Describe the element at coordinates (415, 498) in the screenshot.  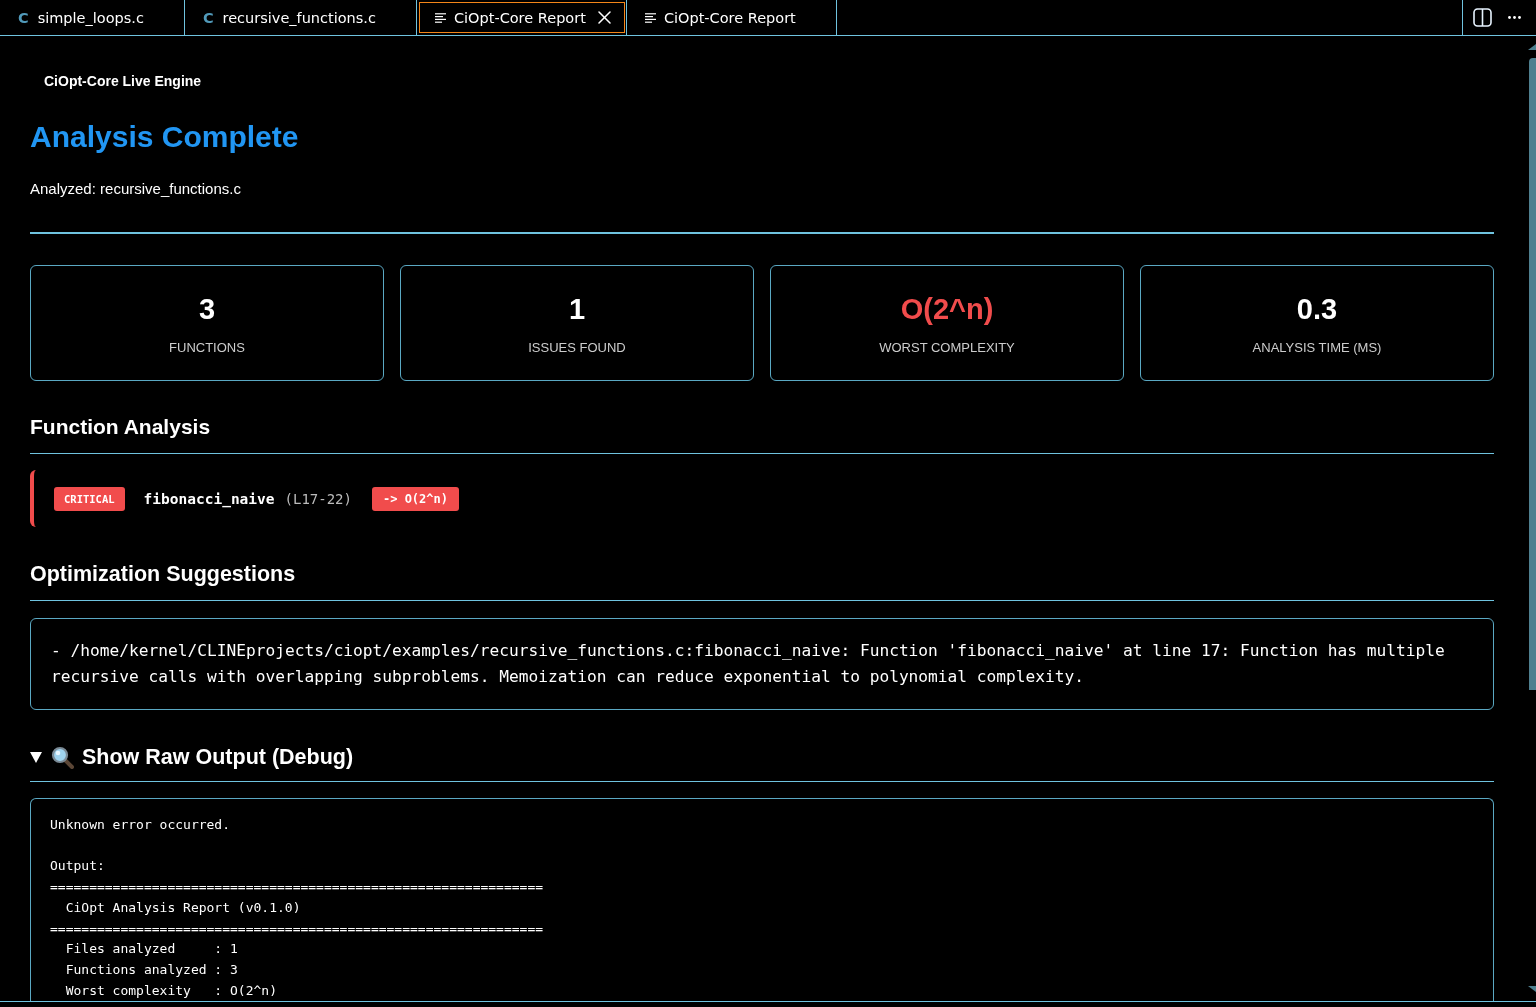
I see `complexity-badge: -> O(2^n)` at that location.